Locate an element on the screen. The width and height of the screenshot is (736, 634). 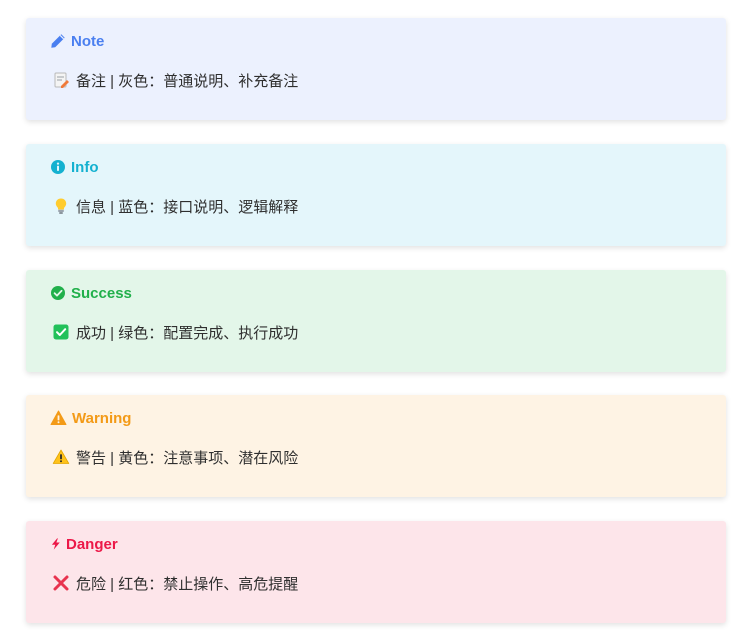
callout-warning-title: Warning is located at coordinates (102, 418).